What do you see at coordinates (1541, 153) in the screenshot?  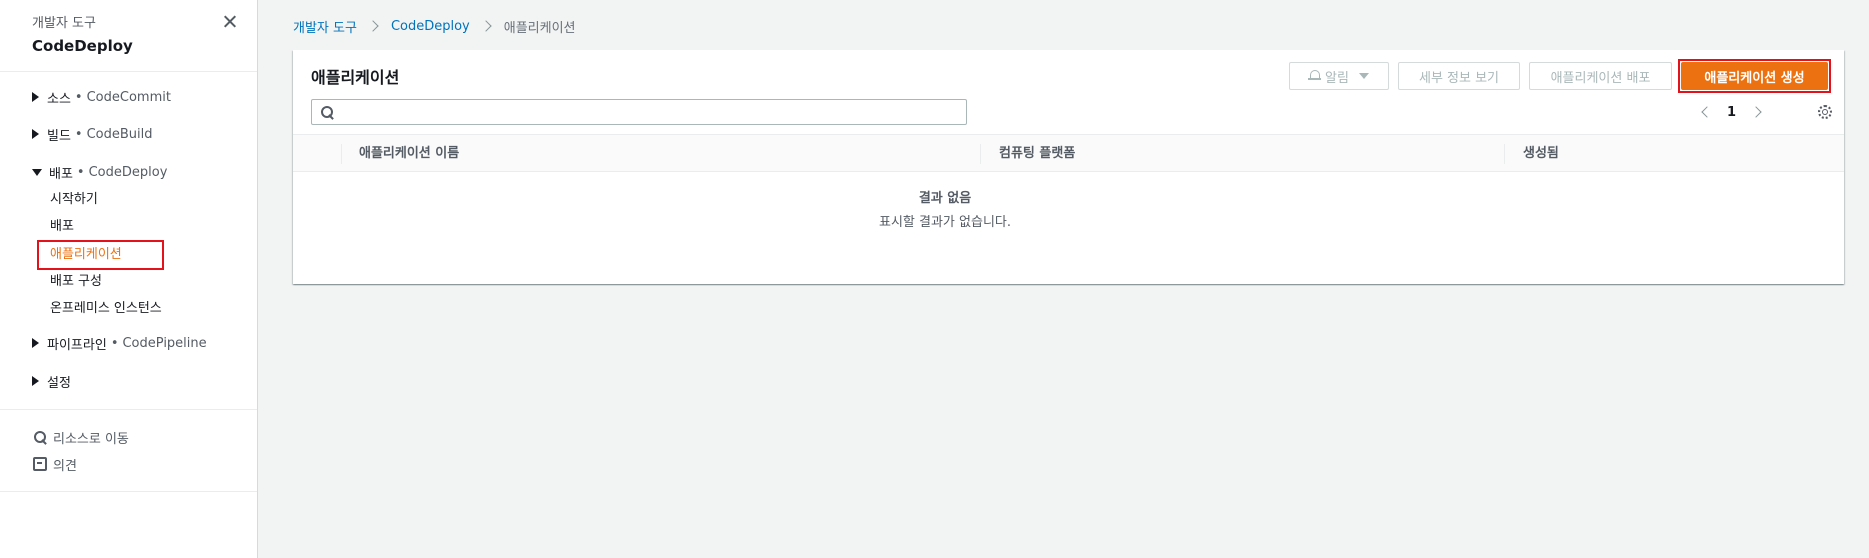 I see `column-header-created: 생성됨` at bounding box center [1541, 153].